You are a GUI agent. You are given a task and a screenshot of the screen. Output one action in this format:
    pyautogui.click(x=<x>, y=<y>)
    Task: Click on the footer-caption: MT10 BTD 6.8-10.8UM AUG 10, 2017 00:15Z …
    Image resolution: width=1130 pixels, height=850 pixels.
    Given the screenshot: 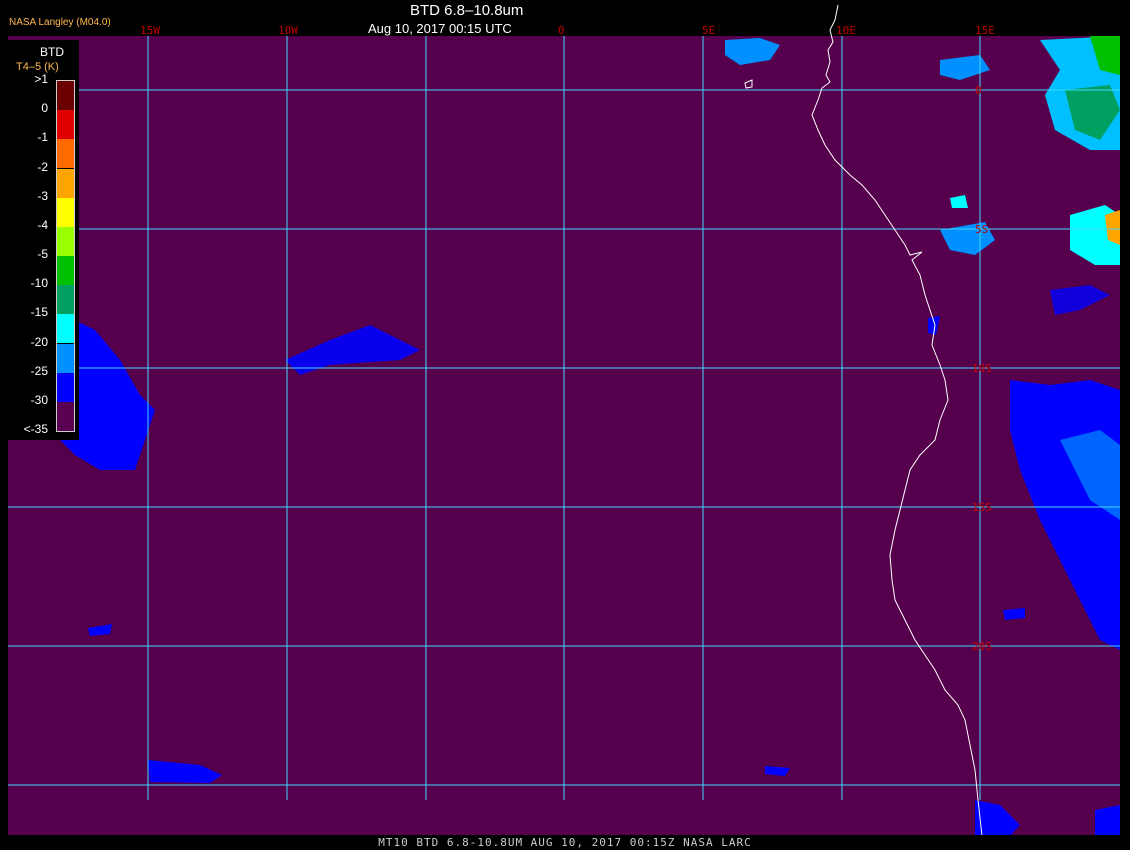 What is the action you would take?
    pyautogui.click(x=565, y=842)
    